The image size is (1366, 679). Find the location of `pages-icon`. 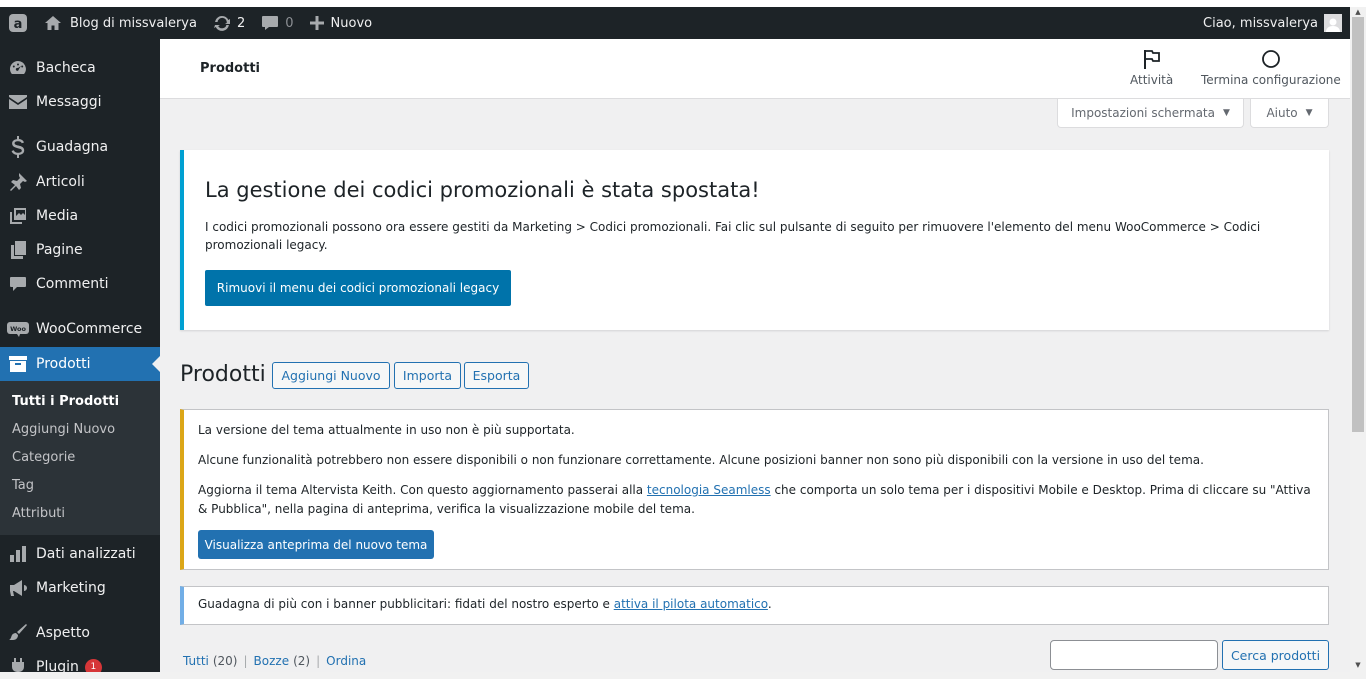

pages-icon is located at coordinates (18, 250).